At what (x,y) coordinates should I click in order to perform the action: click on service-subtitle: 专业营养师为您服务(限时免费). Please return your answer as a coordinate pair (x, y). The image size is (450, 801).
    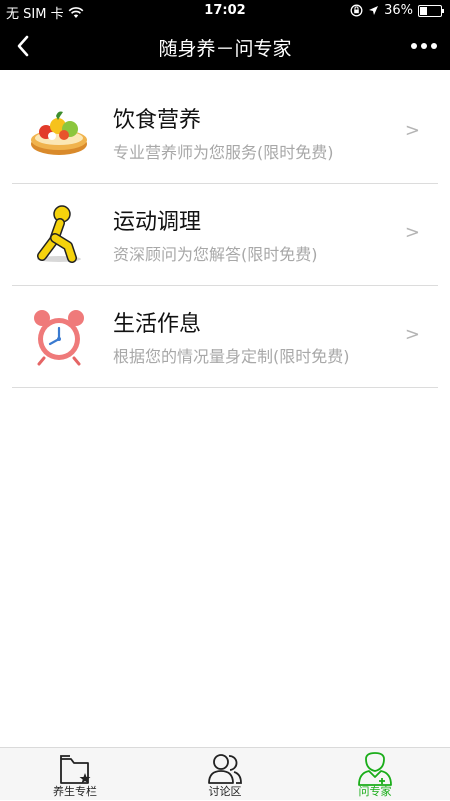
    Looking at the image, I should click on (223, 152).